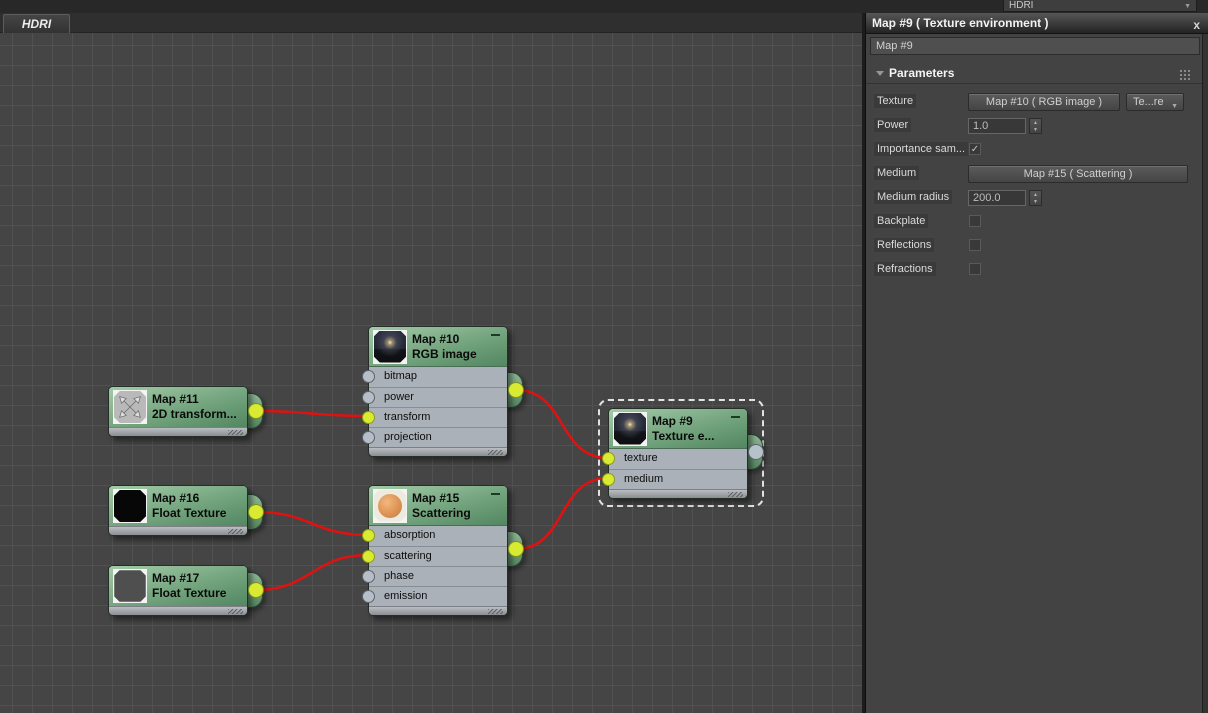 This screenshot has width=1208, height=713. Describe the element at coordinates (36, 23) in the screenshot. I see `tab-hdri: HDRI` at that location.